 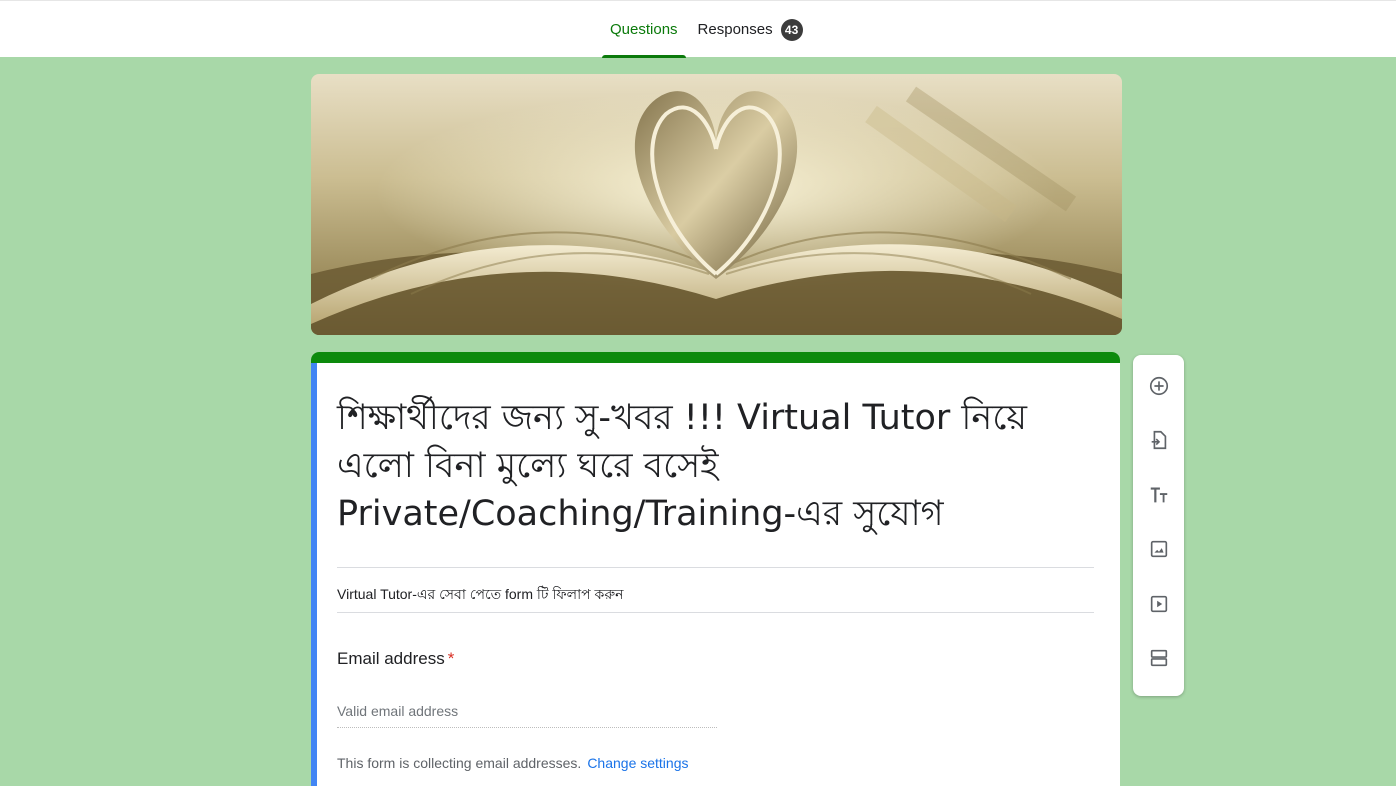 I want to click on form-tabs: Questions Responses 43, so click(x=706, y=29).